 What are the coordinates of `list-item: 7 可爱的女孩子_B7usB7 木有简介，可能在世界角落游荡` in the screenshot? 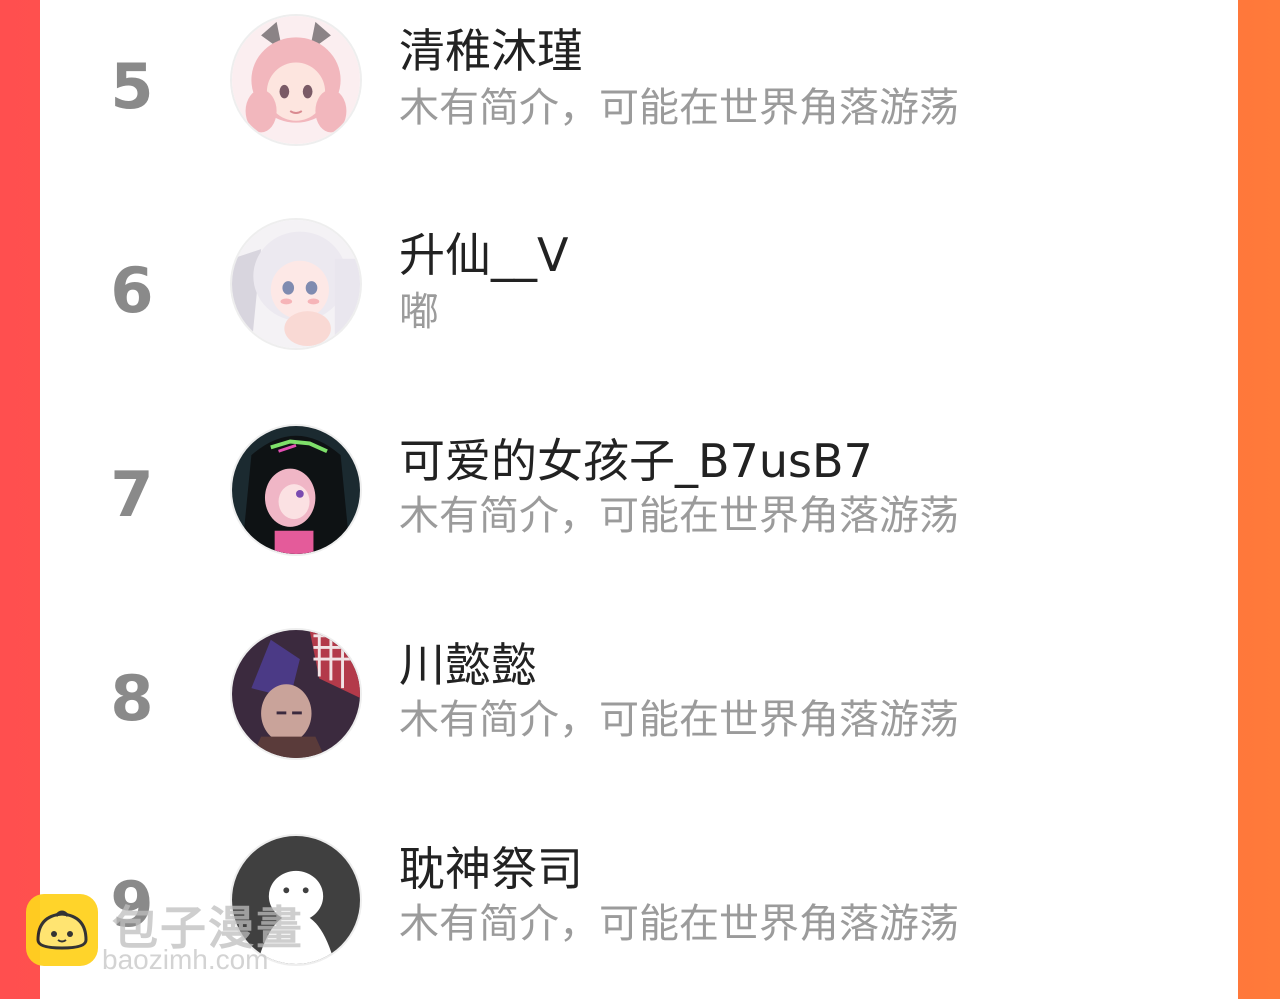 It's located at (639, 502).